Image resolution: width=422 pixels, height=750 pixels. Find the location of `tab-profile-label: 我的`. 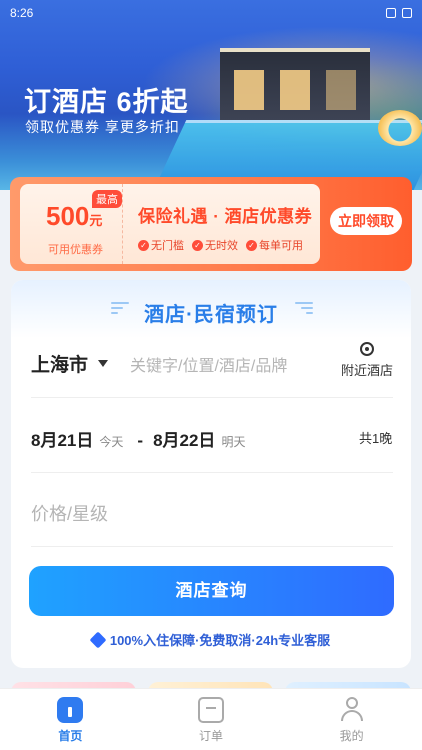

tab-profile-label: 我的 is located at coordinates (351, 736).